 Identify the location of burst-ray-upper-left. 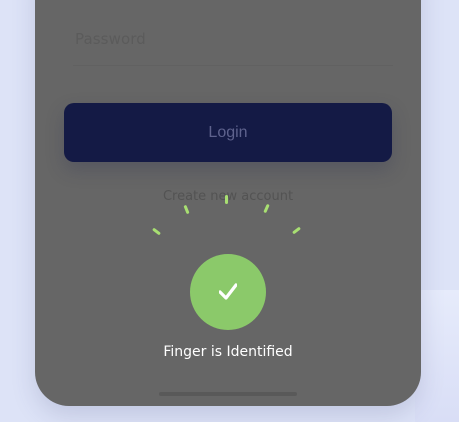
(186, 209).